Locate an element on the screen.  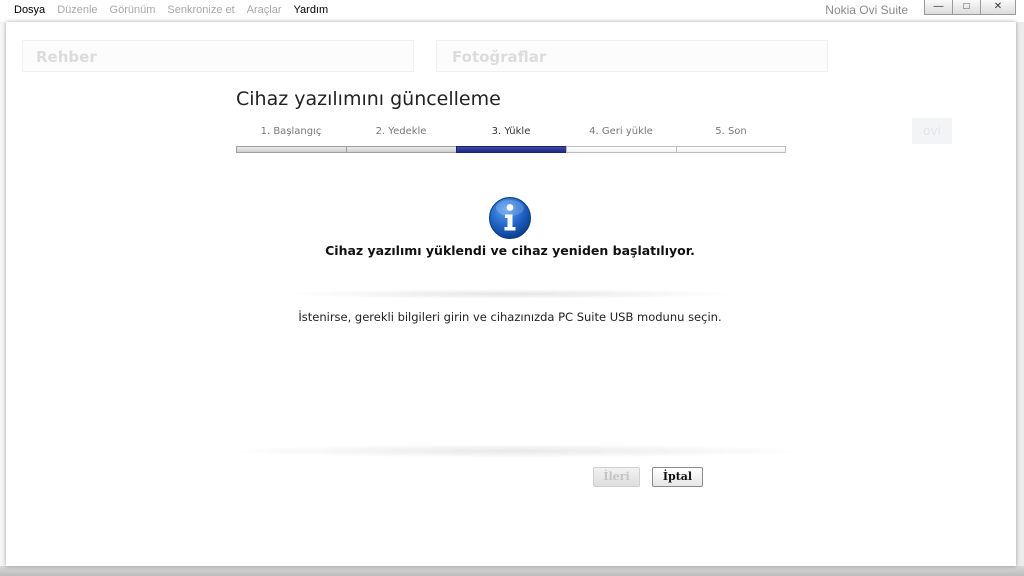
menu-edit: Düzenle is located at coordinates (77, 10).